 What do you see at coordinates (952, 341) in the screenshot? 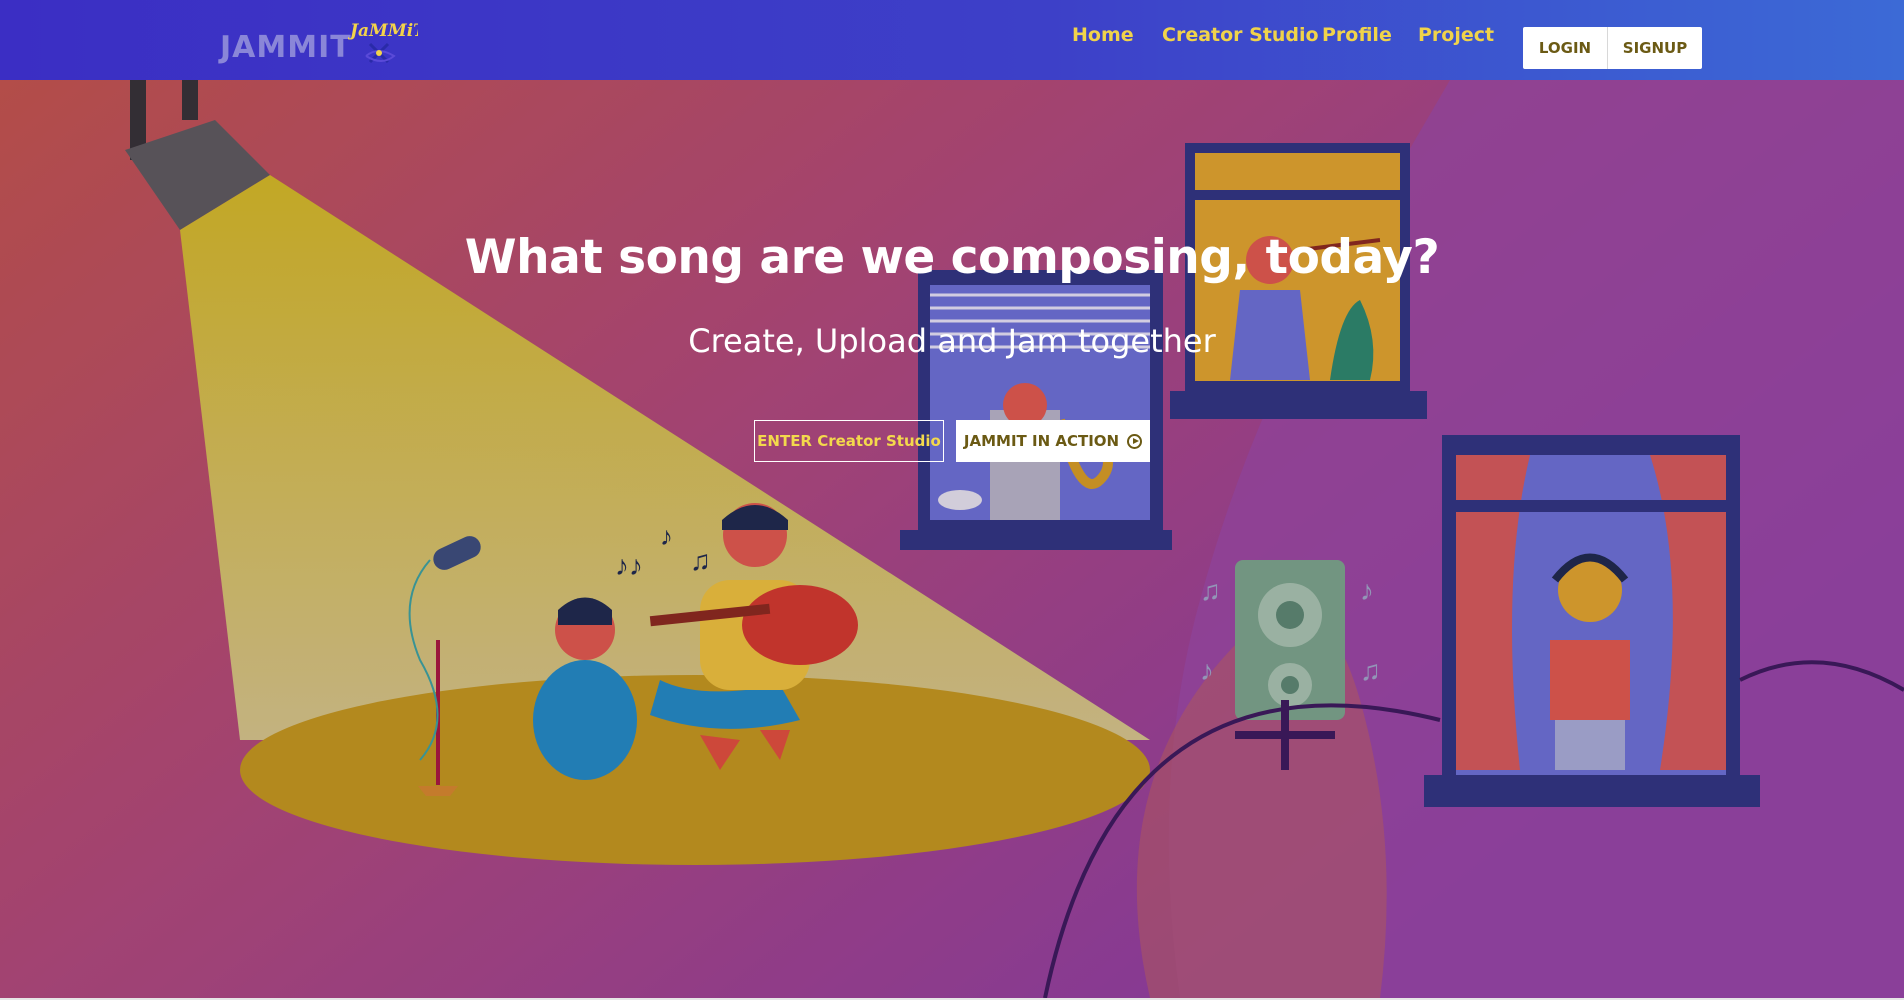
I see `hero-subtitle: Create, Upload and Jam together` at bounding box center [952, 341].